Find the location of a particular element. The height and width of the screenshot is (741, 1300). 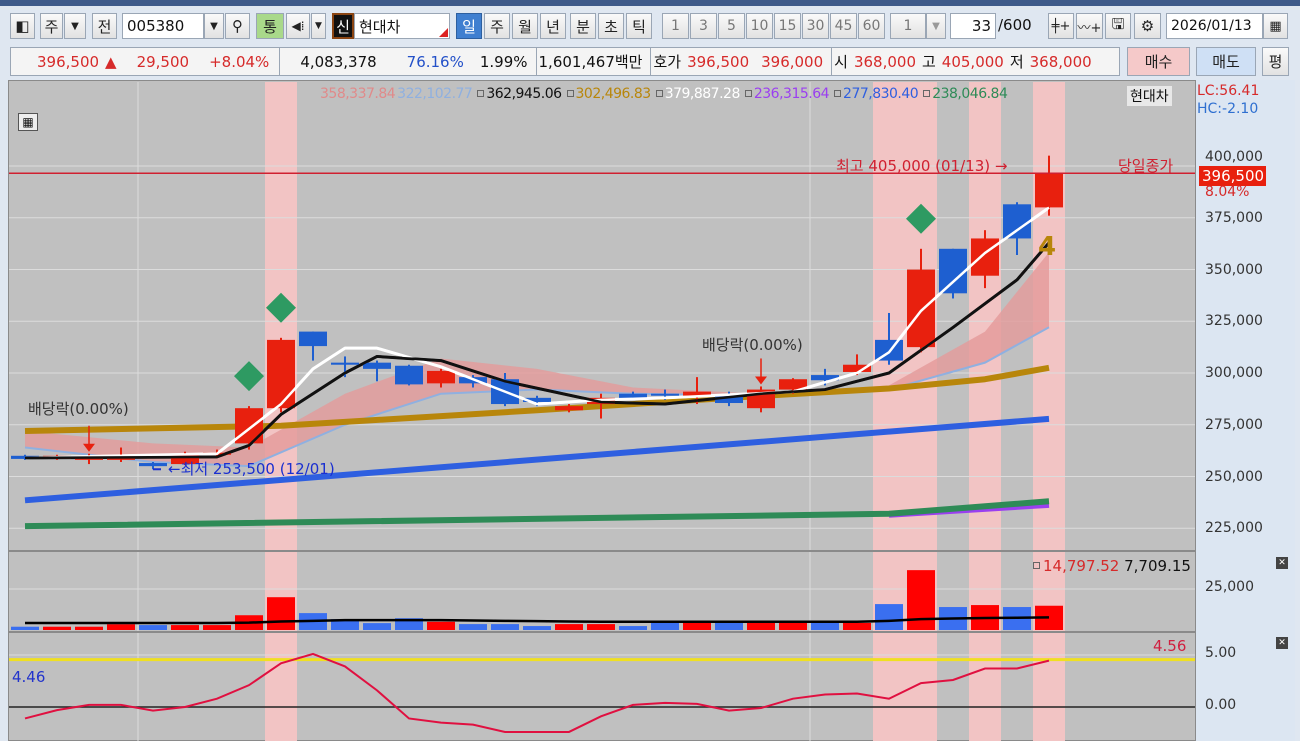

legend-value: 322,102.77 is located at coordinates (435, 94).